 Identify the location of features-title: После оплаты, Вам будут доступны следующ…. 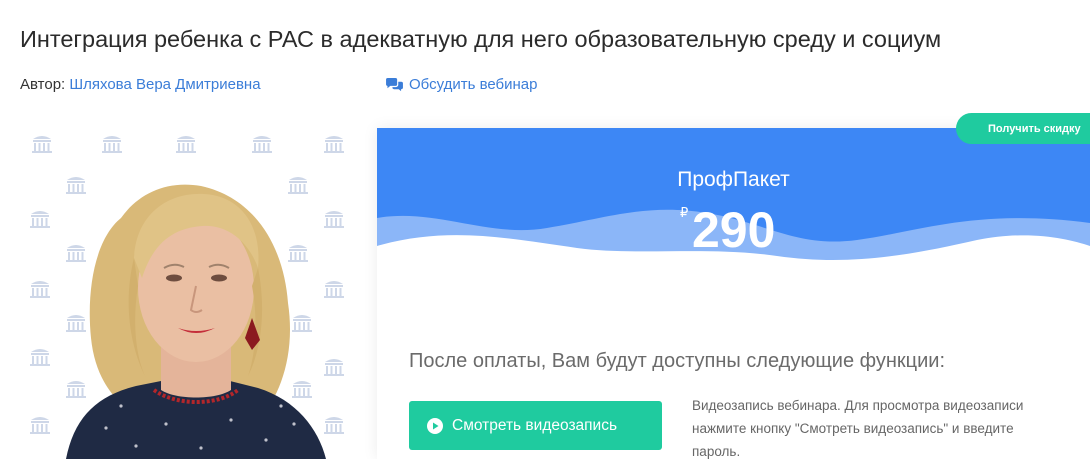
(677, 361).